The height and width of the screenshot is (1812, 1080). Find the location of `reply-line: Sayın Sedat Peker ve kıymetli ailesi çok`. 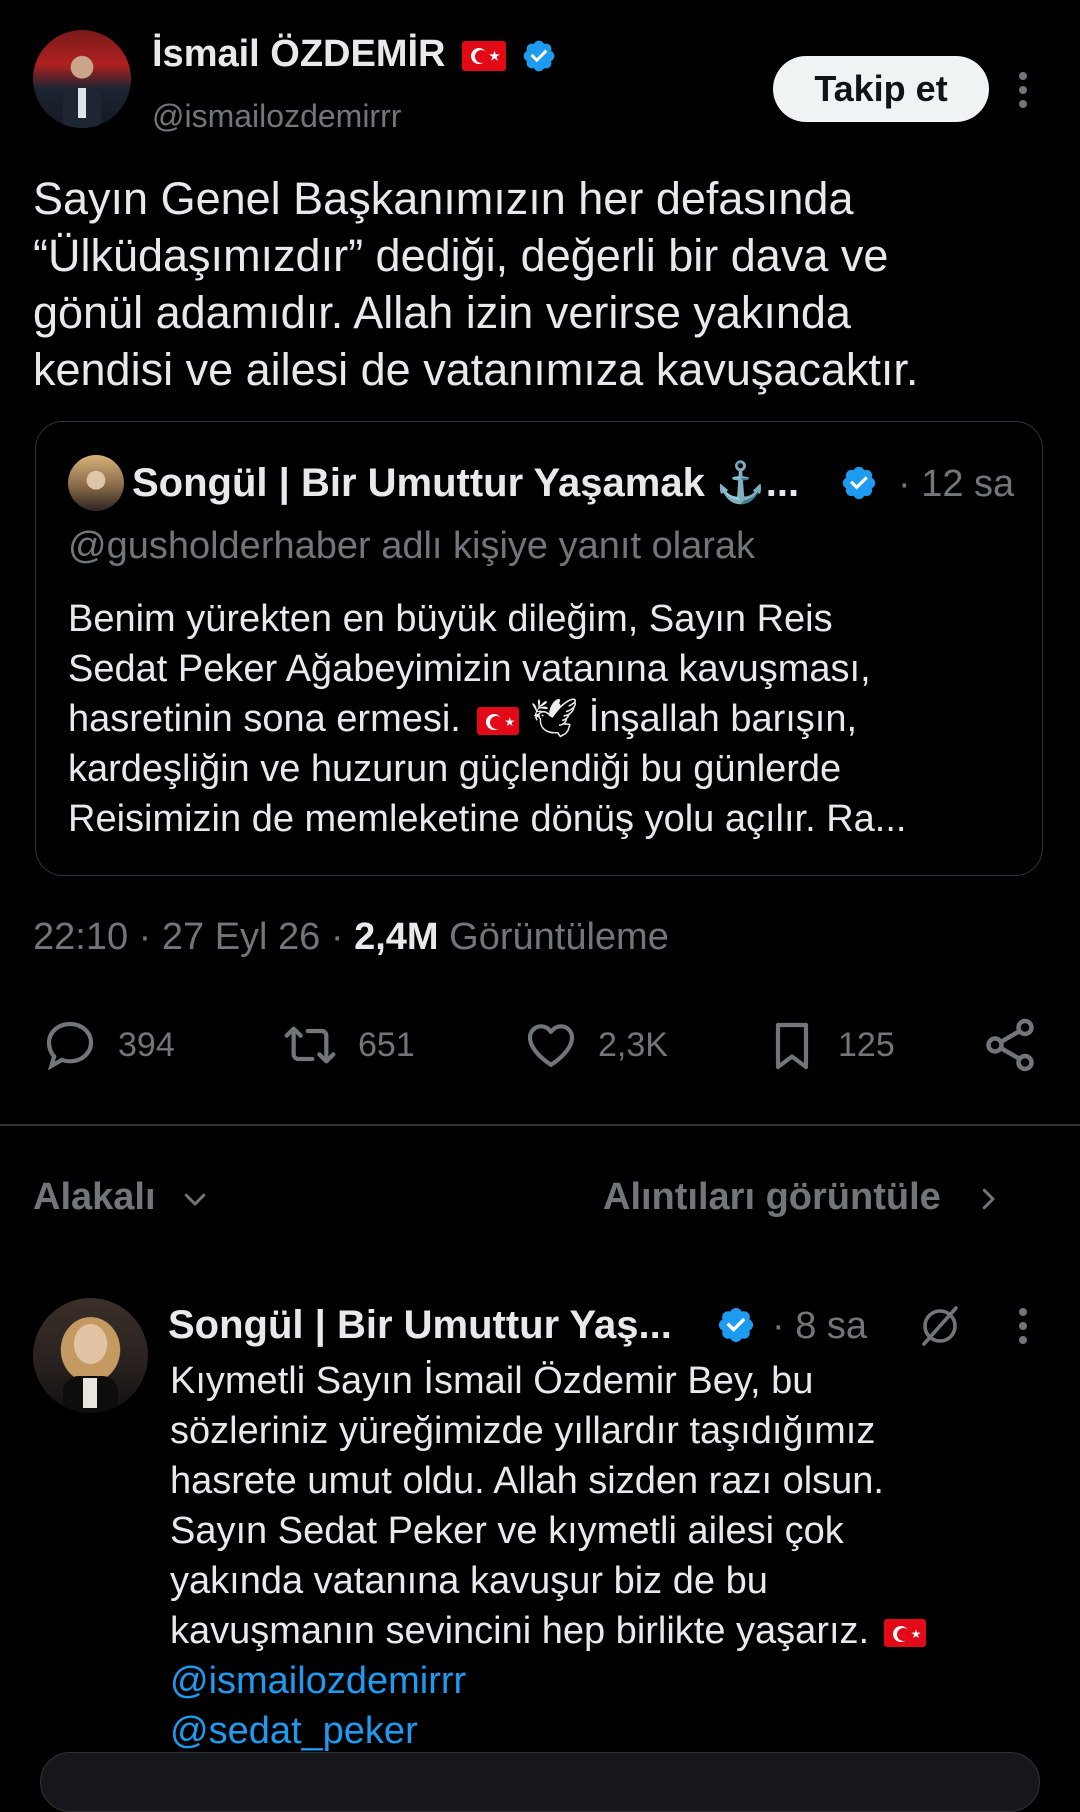

reply-line: Sayın Sedat Peker ve kıymetli ailesi çok is located at coordinates (507, 1531).